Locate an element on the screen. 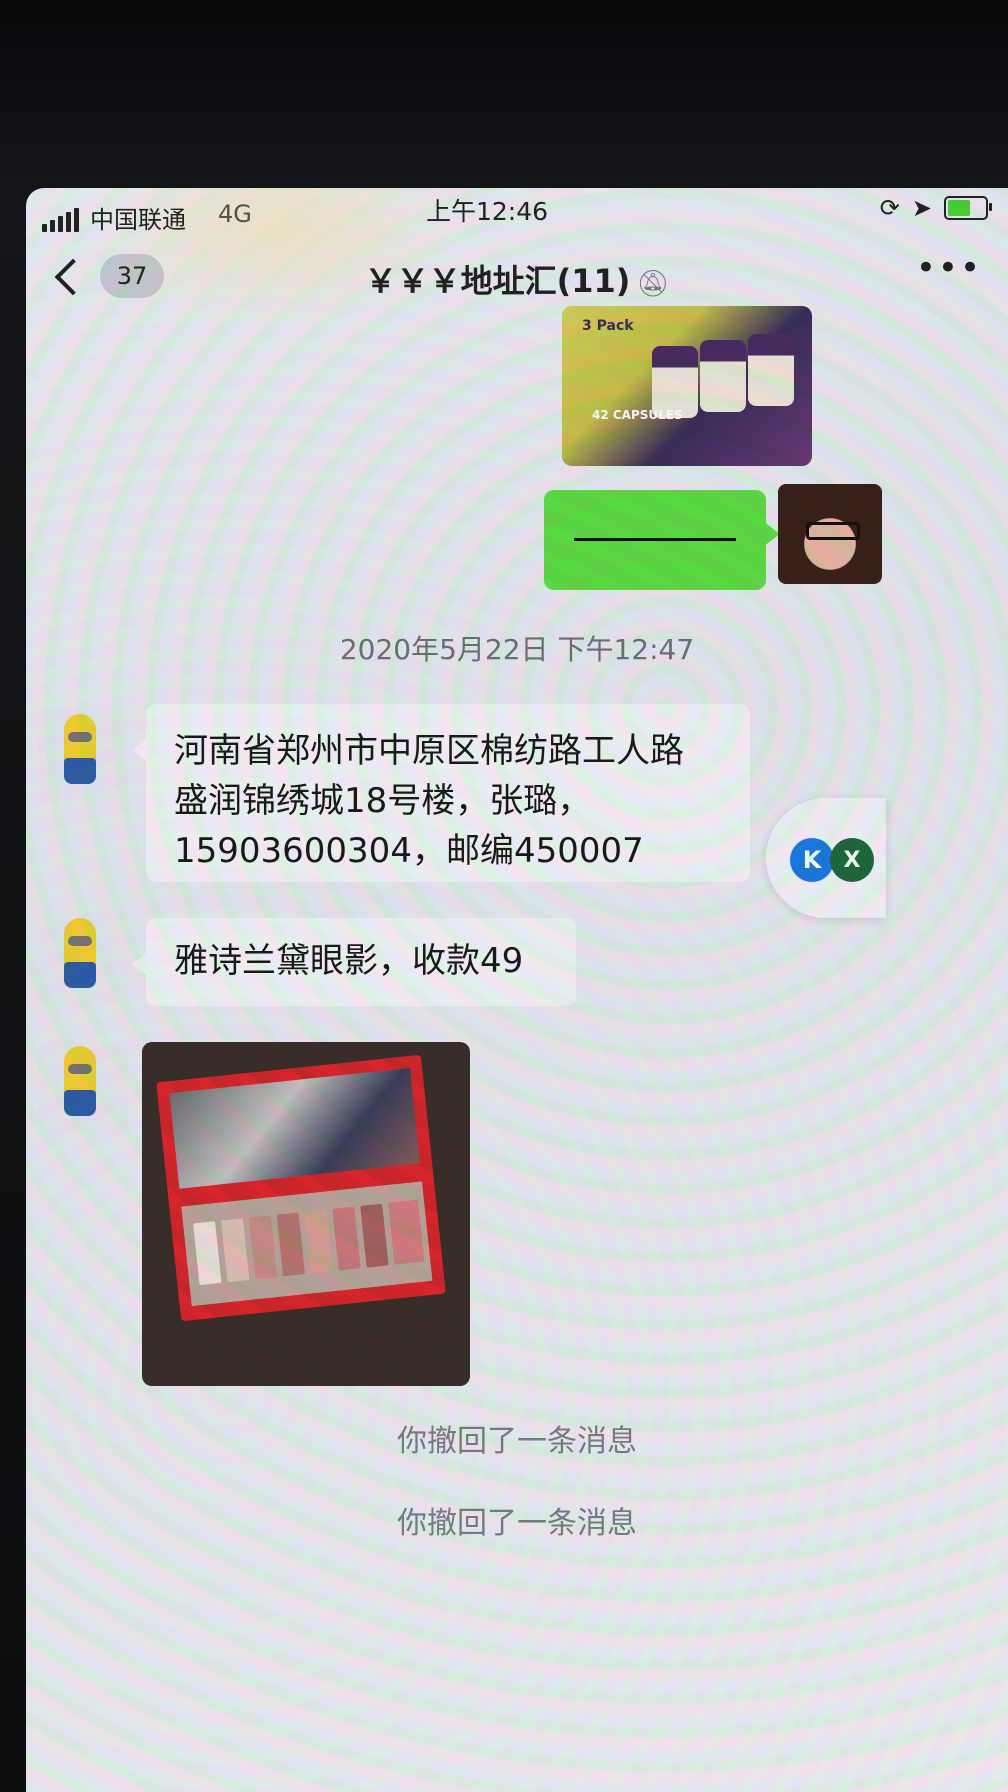 This screenshot has height=1792, width=1008. image-pack-text: 3 Pack is located at coordinates (608, 326).